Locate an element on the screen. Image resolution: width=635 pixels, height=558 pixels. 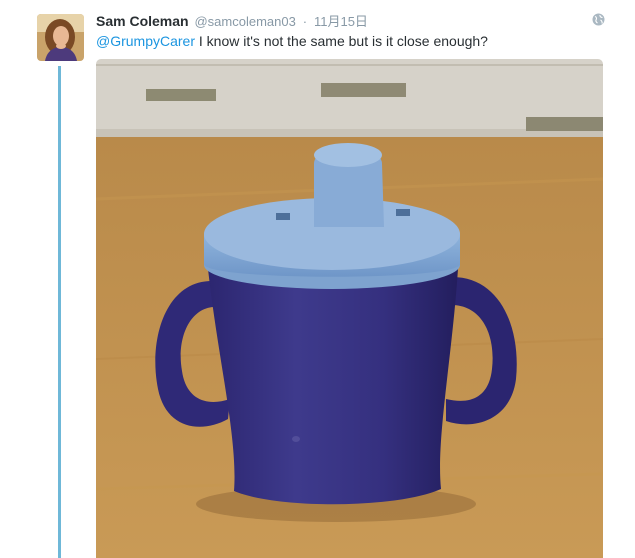
avatar-photo is located at coordinates (60, 37).